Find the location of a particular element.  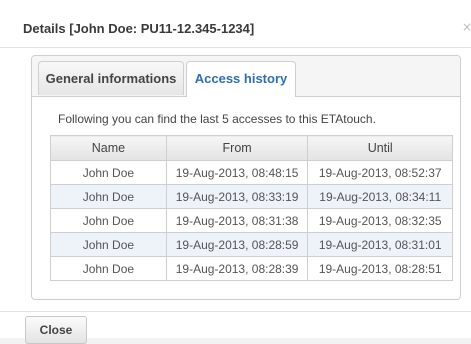

column-header-name: Name is located at coordinates (108, 148).